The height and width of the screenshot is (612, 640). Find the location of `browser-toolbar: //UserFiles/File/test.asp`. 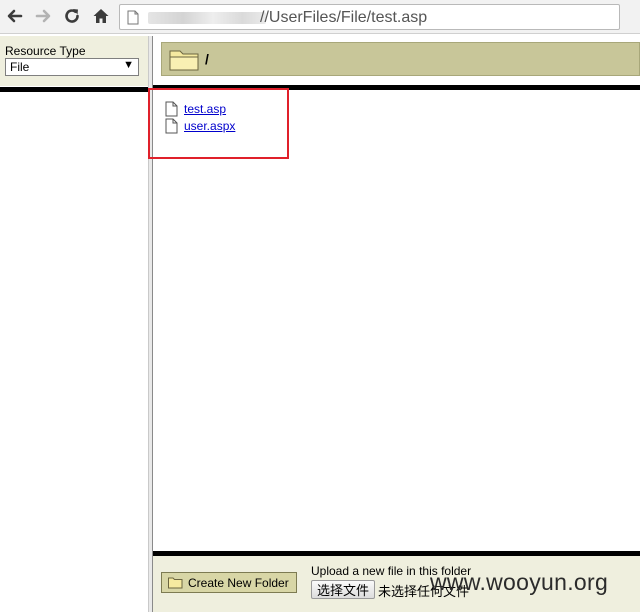

browser-toolbar: //UserFiles/File/test.asp is located at coordinates (320, 17).